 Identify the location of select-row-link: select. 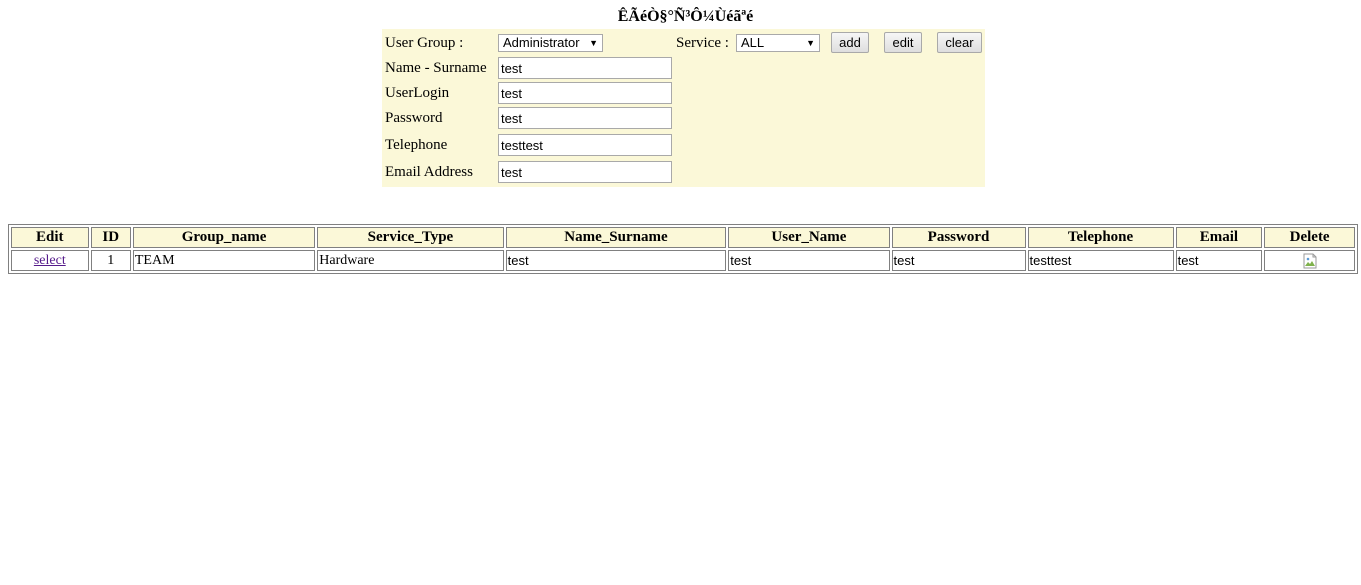
(50, 260).